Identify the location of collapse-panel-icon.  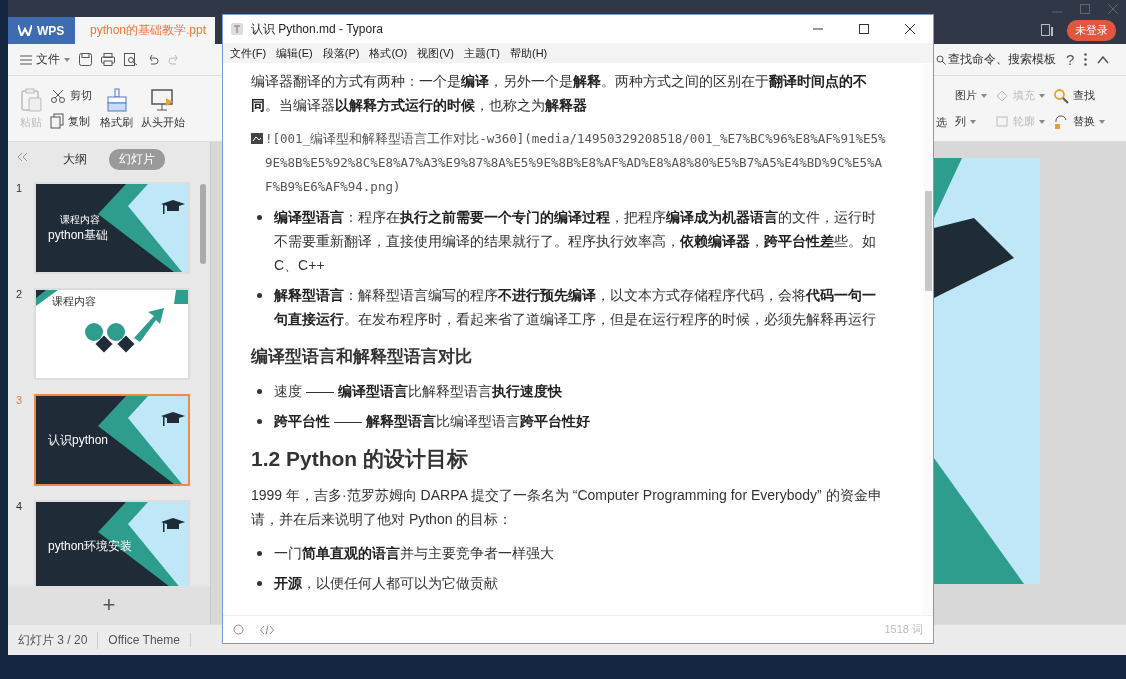
(23, 157).